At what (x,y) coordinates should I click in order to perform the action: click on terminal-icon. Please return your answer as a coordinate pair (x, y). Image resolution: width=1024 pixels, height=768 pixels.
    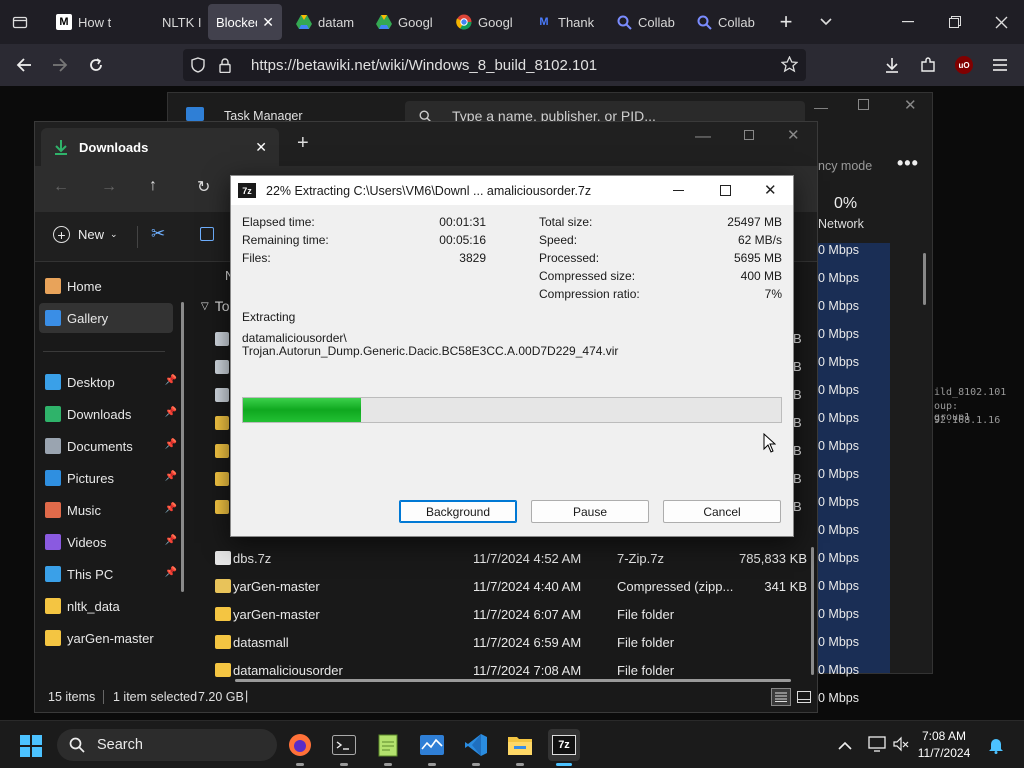
    Looking at the image, I should click on (344, 747).